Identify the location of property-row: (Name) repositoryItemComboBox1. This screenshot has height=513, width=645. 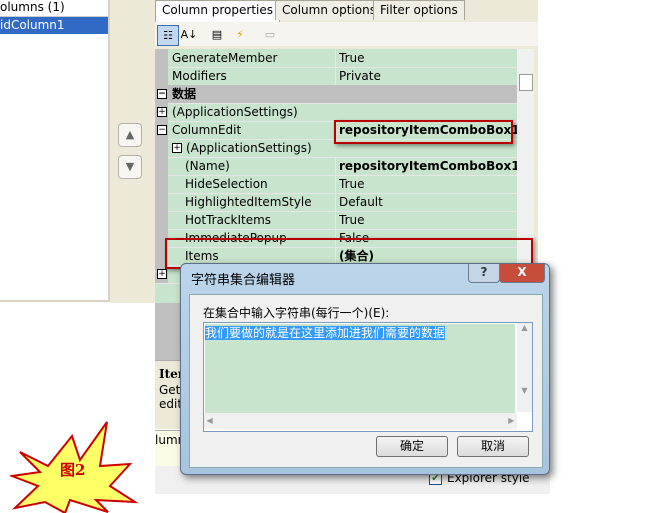
(337, 166).